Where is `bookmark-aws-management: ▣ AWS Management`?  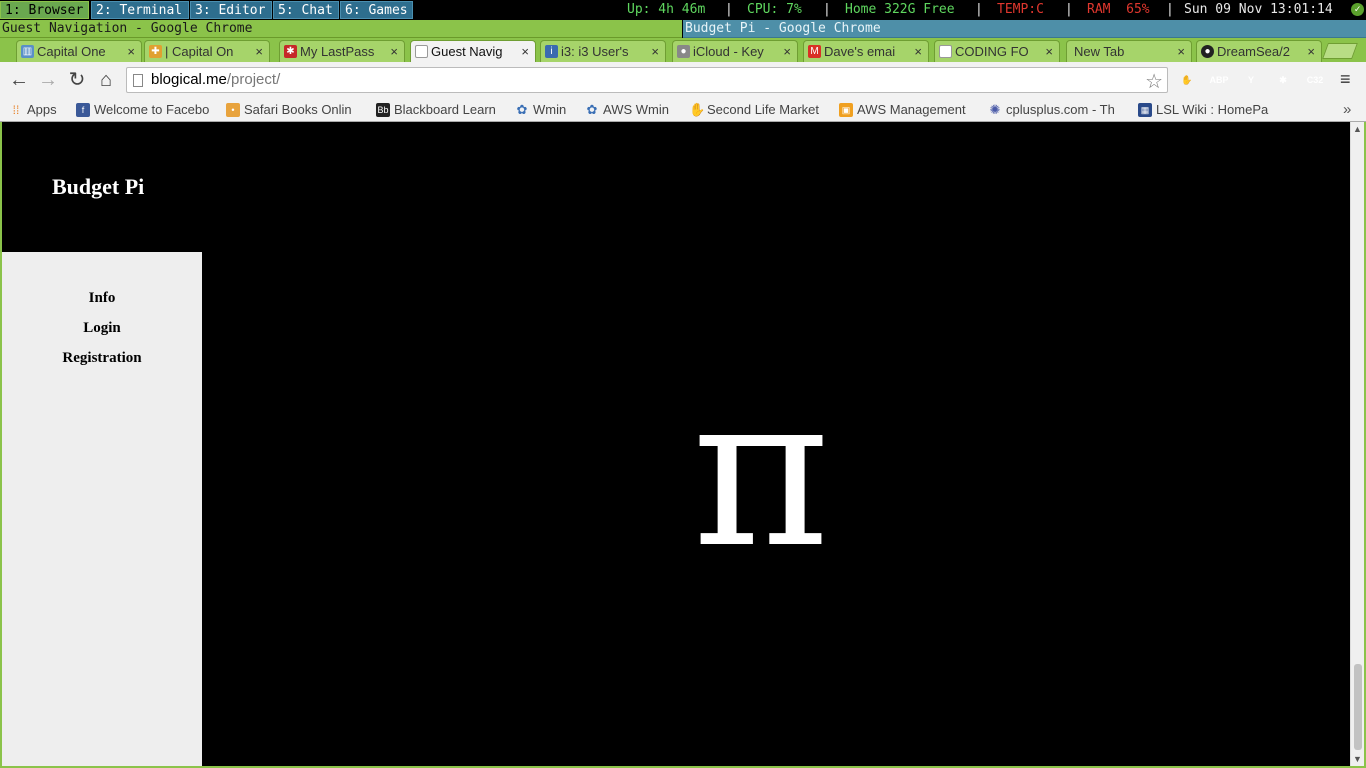 bookmark-aws-management: ▣ AWS Management is located at coordinates (907, 110).